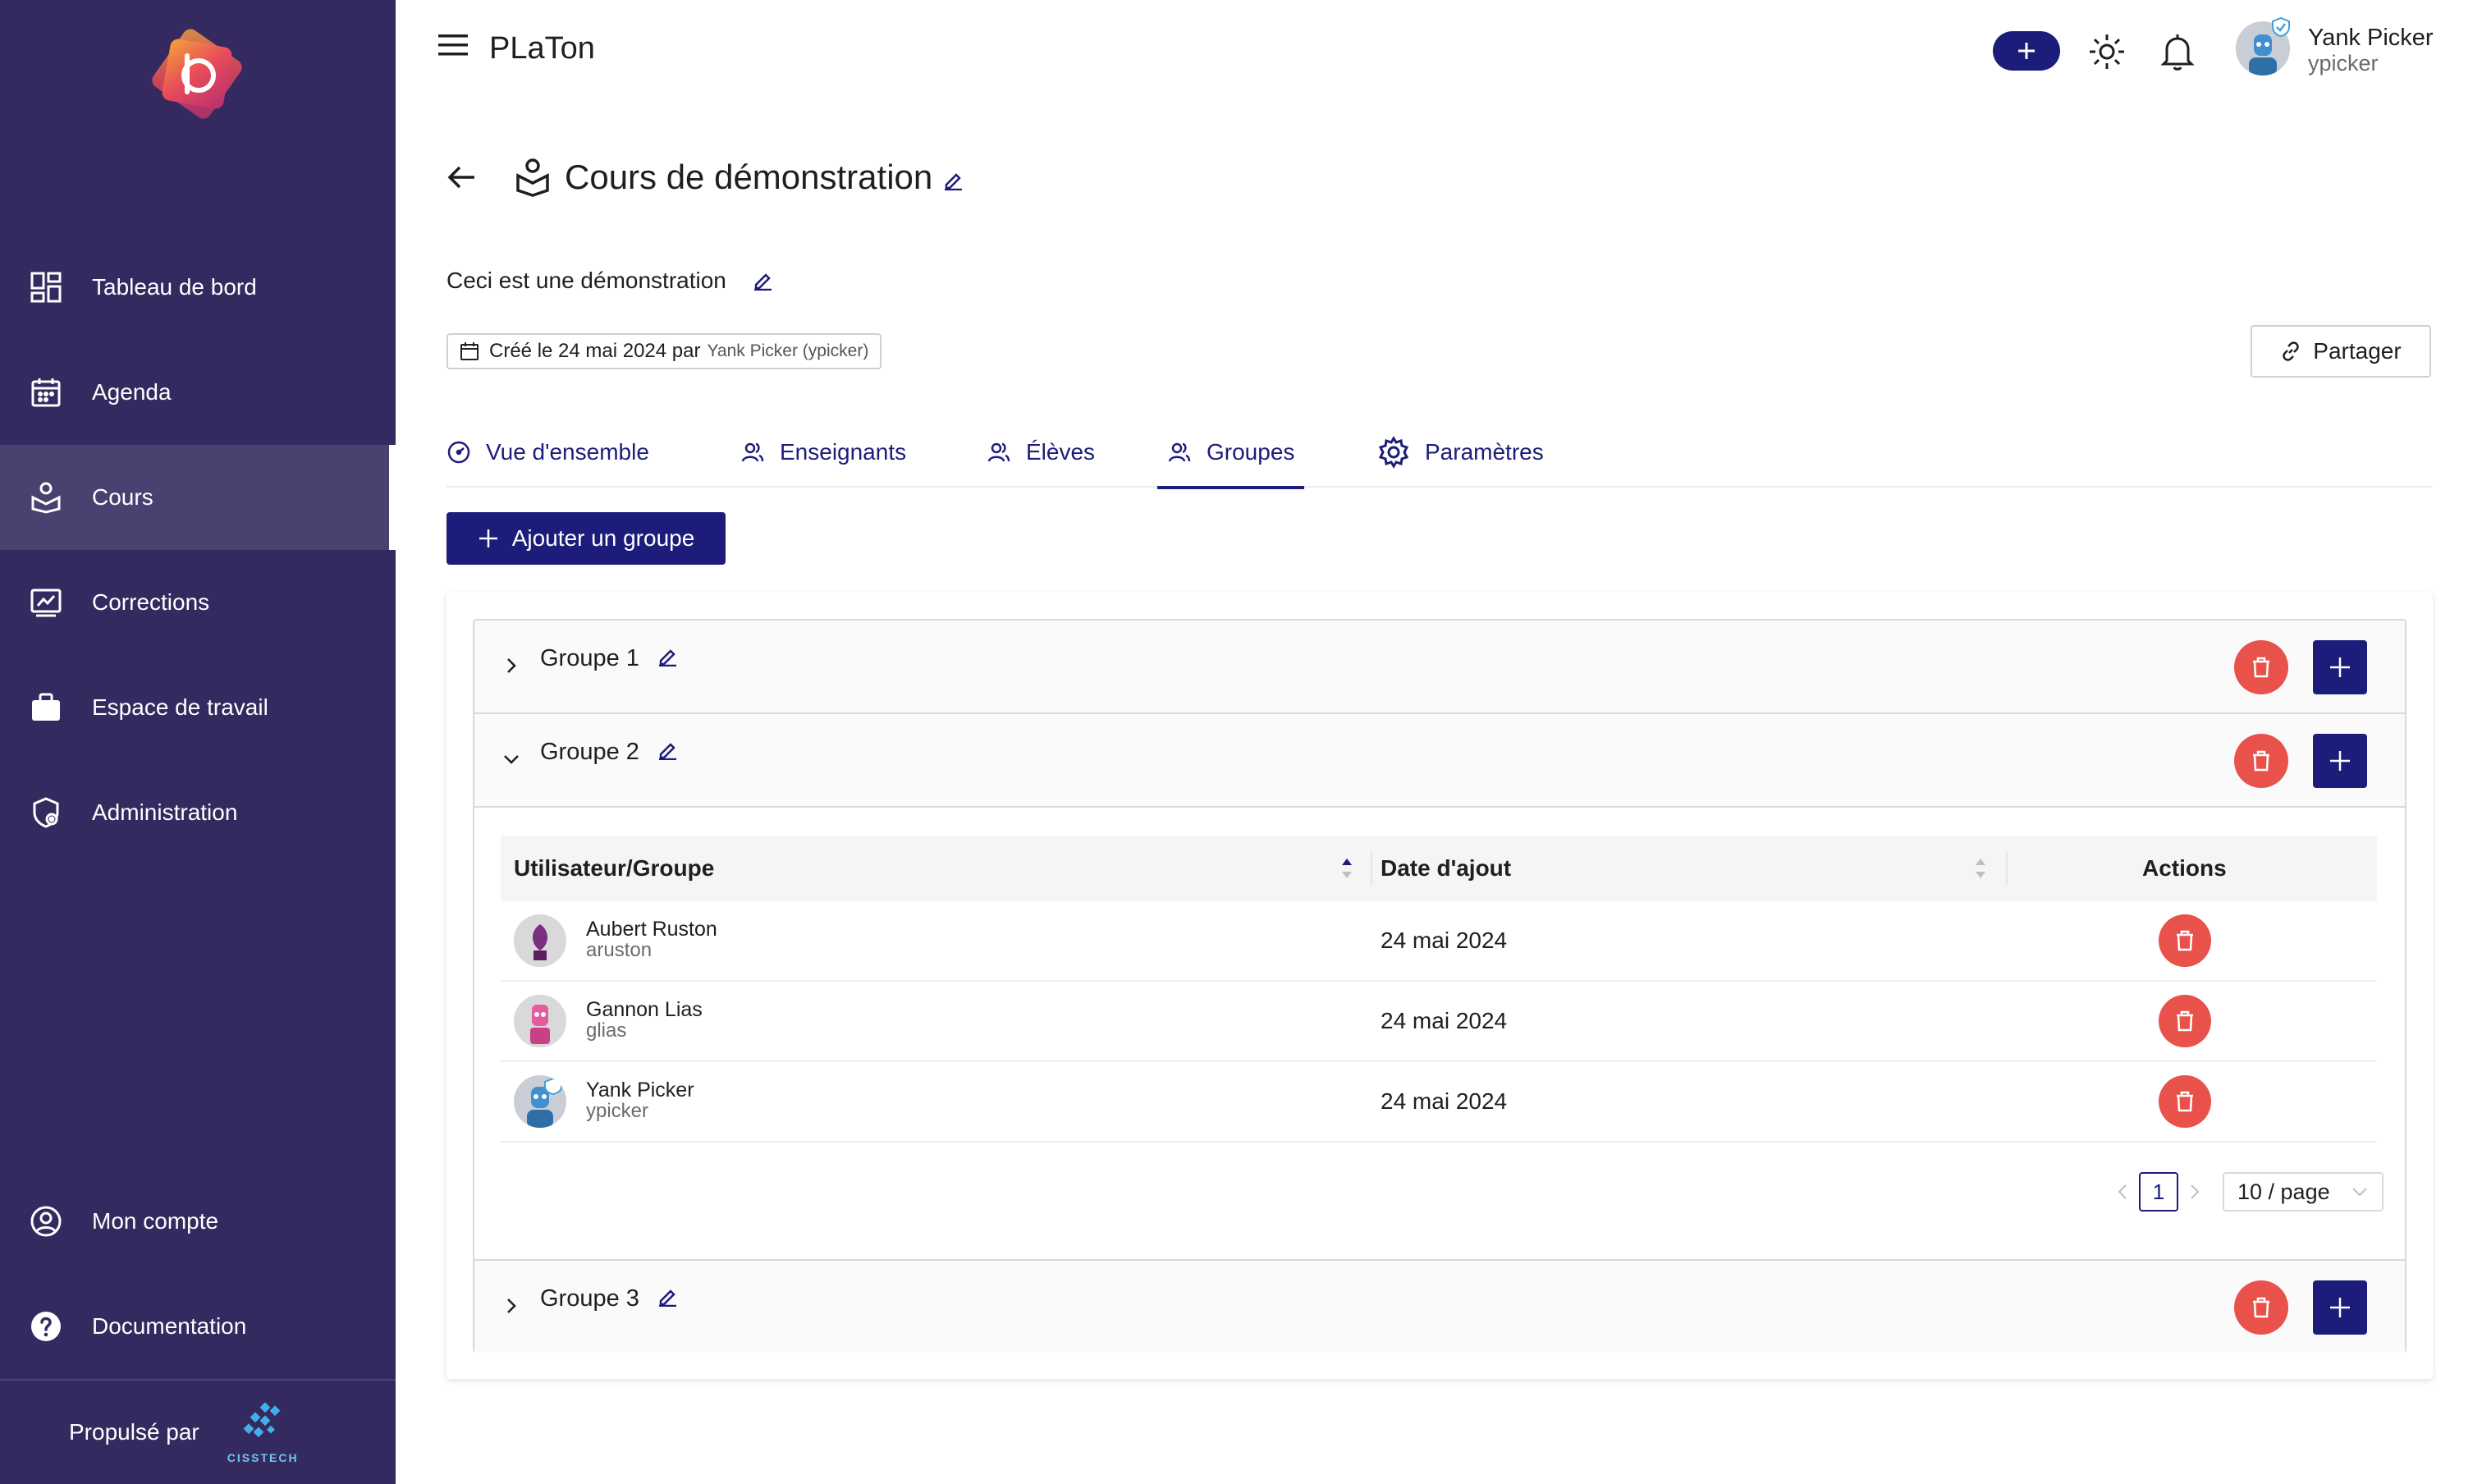 Image resolution: width=2482 pixels, height=1484 pixels. Describe the element at coordinates (2194, 1191) in the screenshot. I see `next-page-icon` at that location.